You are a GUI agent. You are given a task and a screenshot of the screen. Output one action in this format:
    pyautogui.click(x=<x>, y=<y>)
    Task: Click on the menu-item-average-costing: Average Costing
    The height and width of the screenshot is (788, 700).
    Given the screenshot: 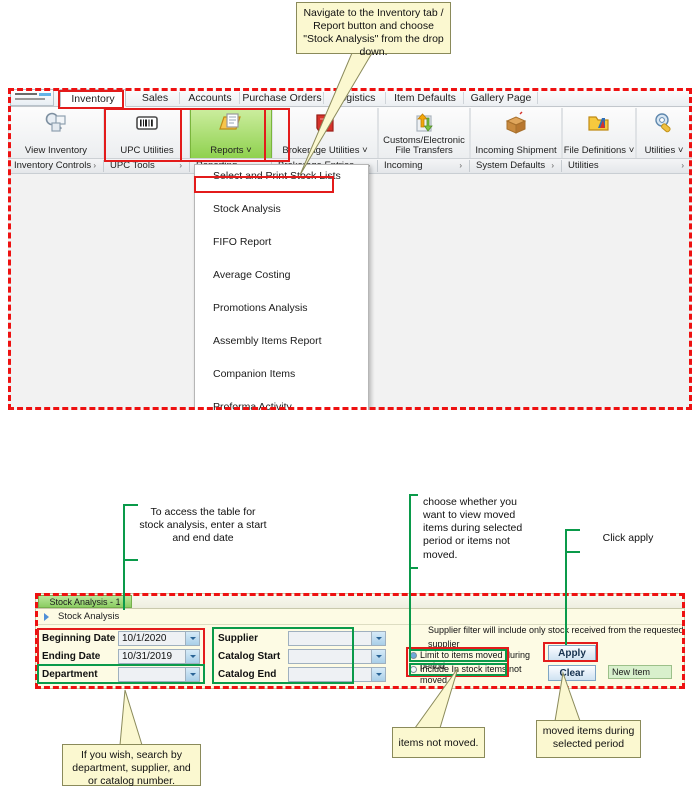 What is the action you would take?
    pyautogui.click(x=281, y=275)
    